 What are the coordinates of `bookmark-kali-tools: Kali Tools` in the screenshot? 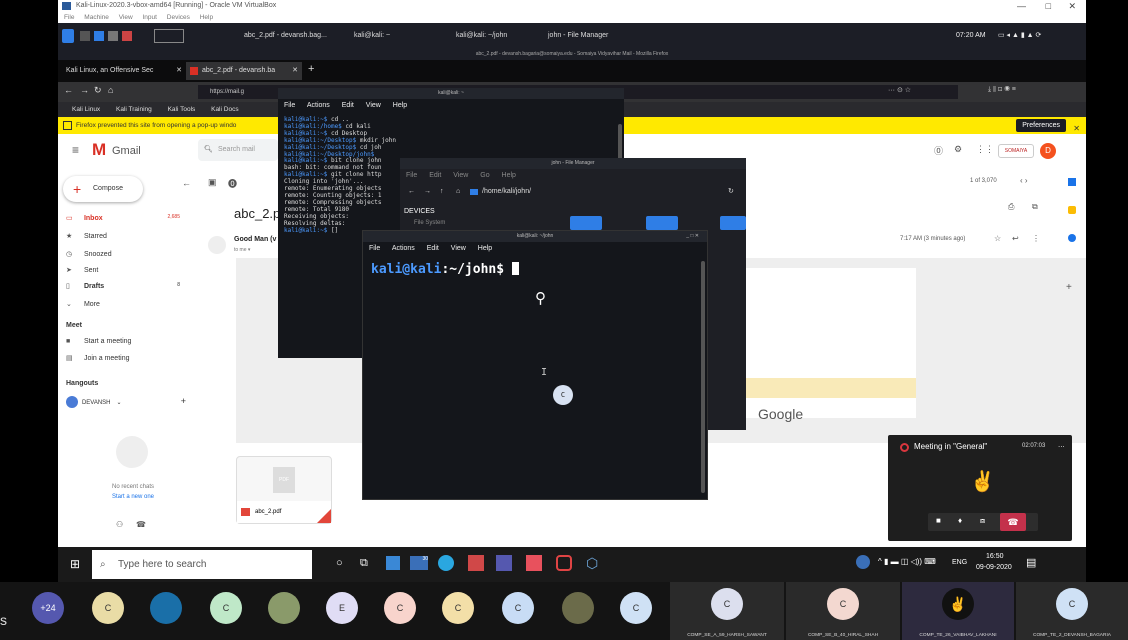 It's located at (182, 109).